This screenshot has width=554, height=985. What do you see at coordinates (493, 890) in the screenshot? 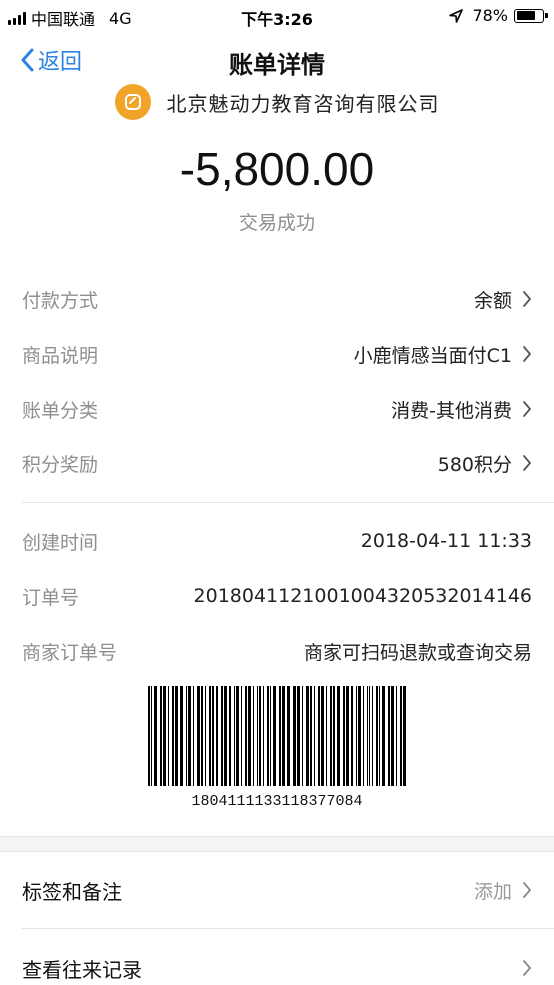
I see `add-tag-link: 添加` at bounding box center [493, 890].